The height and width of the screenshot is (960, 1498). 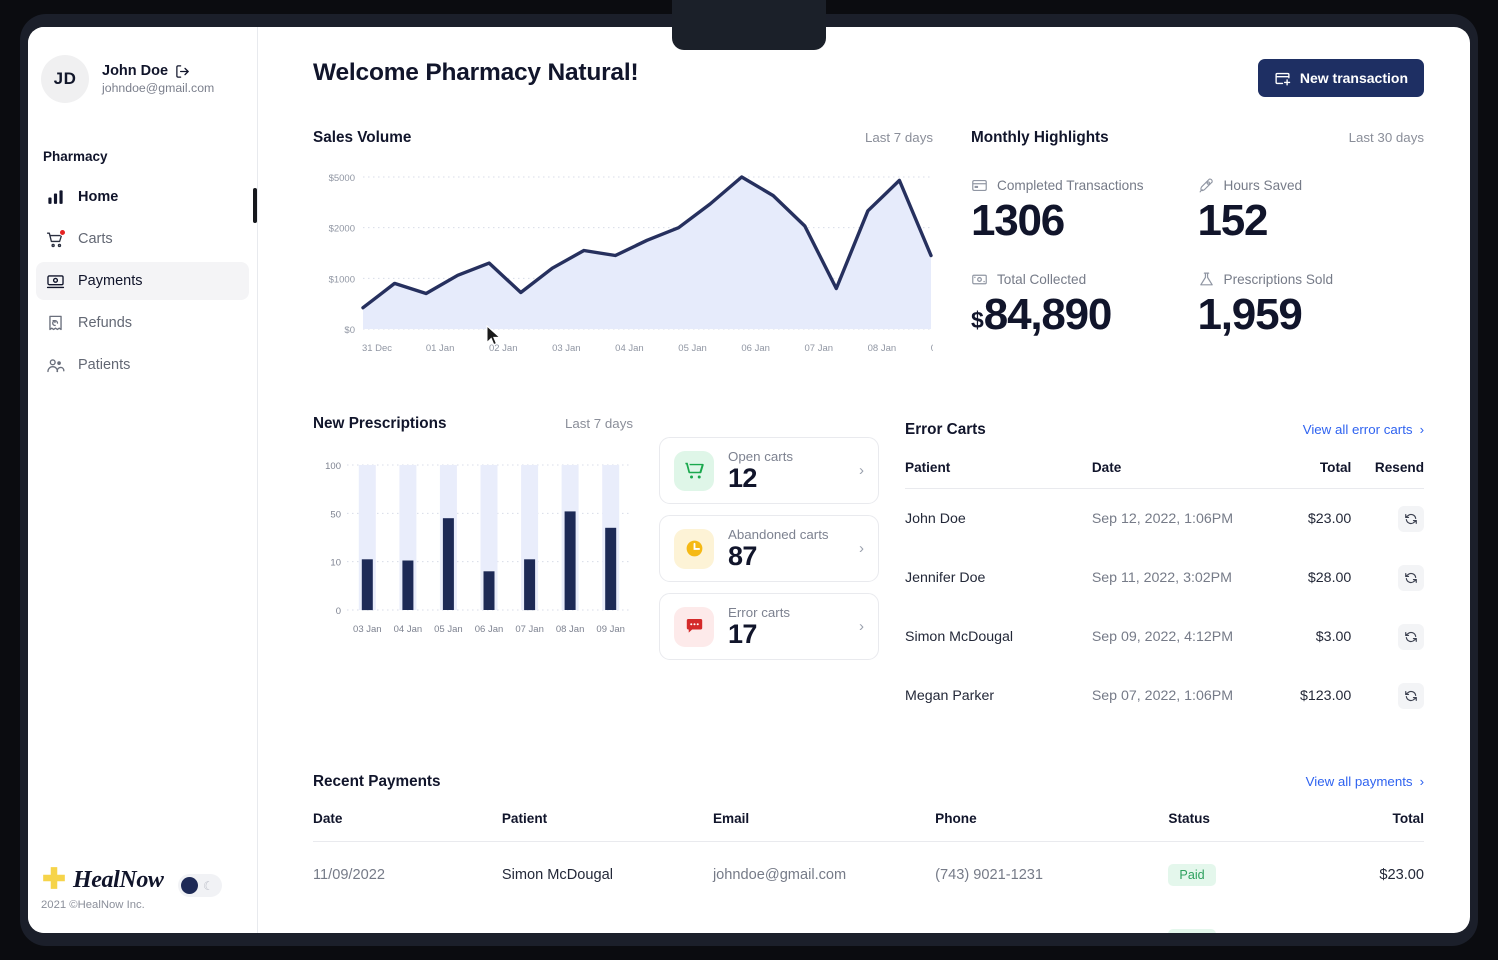 I want to click on sales-volume-title: Sales Volume, so click(x=362, y=137).